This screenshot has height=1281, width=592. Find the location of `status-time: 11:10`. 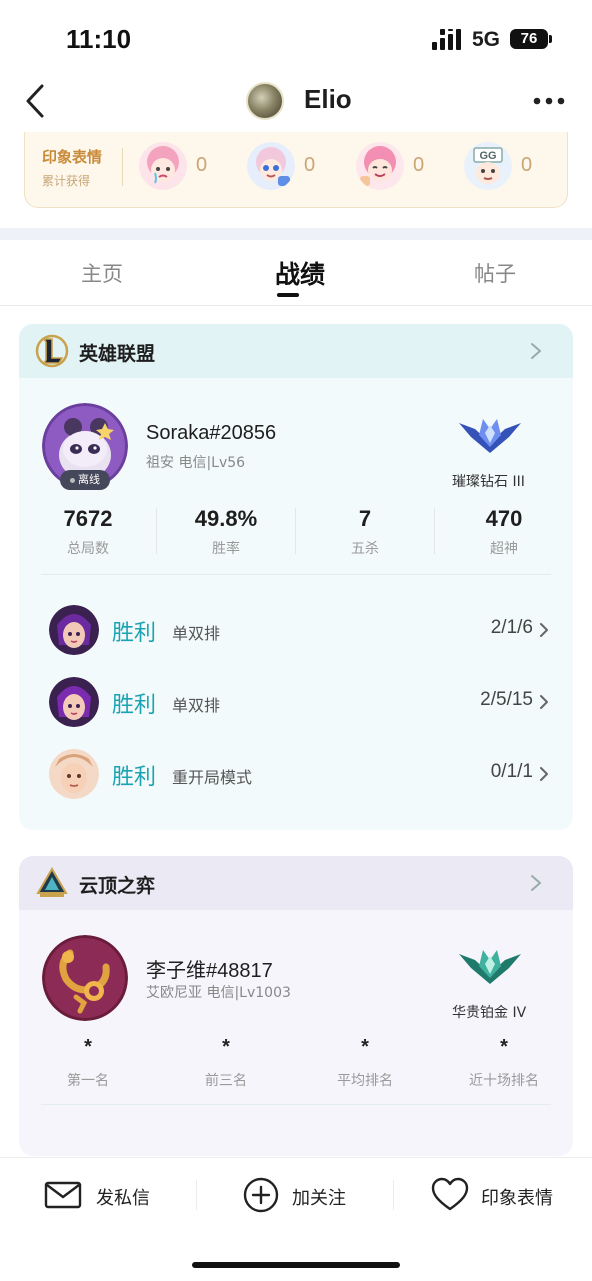

status-time: 11:10 is located at coordinates (99, 39).